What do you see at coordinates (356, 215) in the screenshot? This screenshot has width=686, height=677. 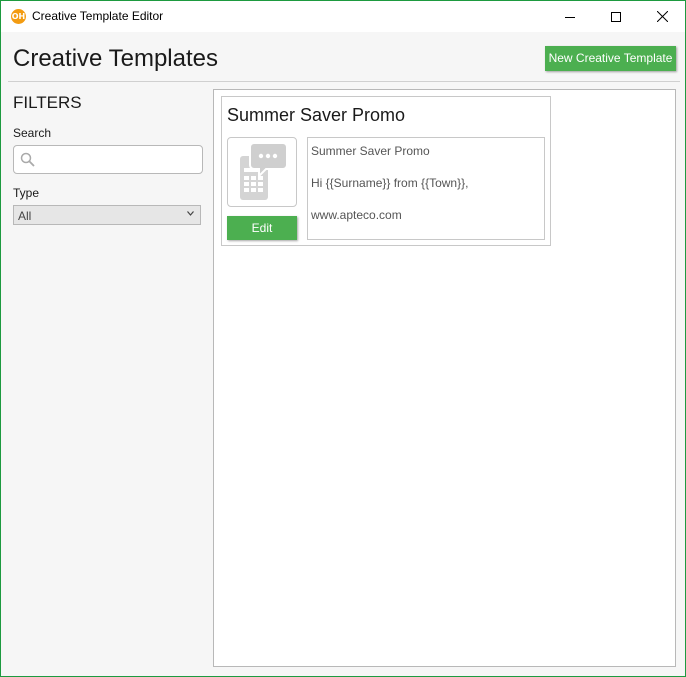 I see `preview-line: www.apteco.com` at bounding box center [356, 215].